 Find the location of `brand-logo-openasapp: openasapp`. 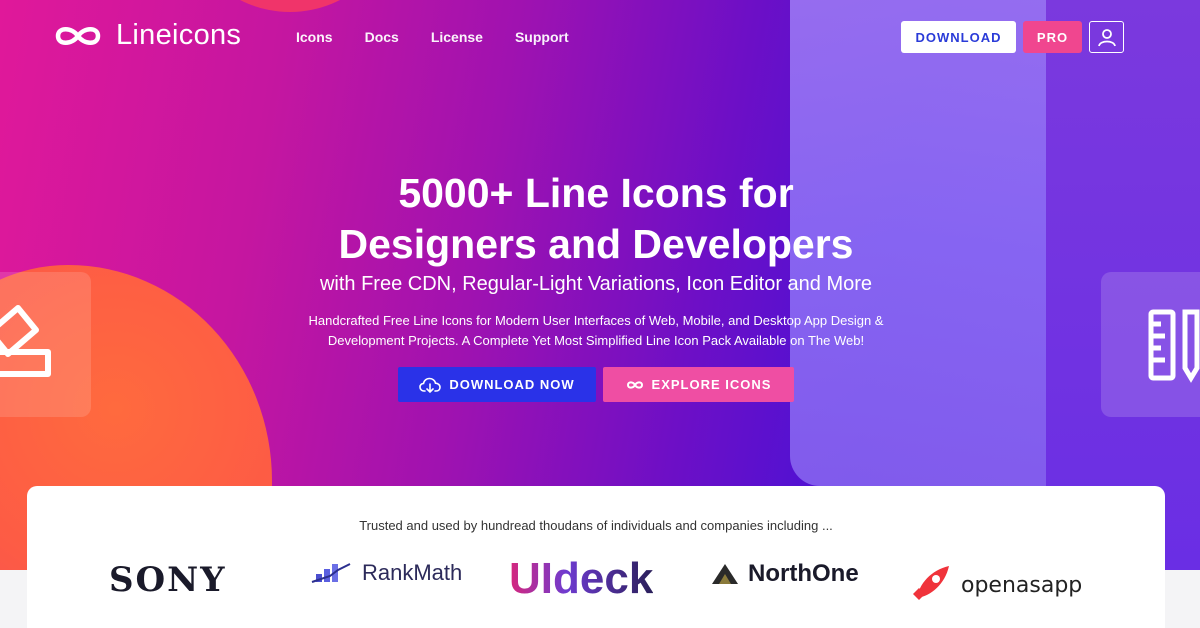

brand-logo-openasapp: openasapp is located at coordinates (995, 585).